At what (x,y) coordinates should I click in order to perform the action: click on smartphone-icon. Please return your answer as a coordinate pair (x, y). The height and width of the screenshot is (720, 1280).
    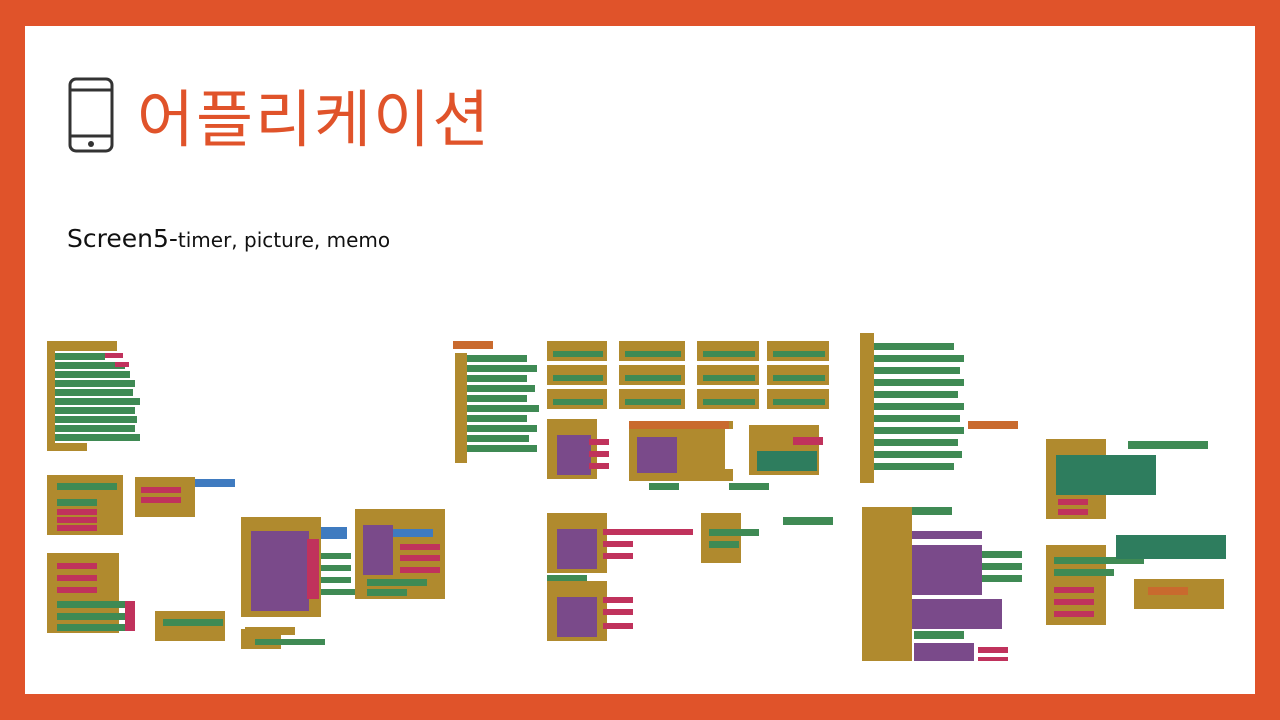
    Looking at the image, I should click on (91, 115).